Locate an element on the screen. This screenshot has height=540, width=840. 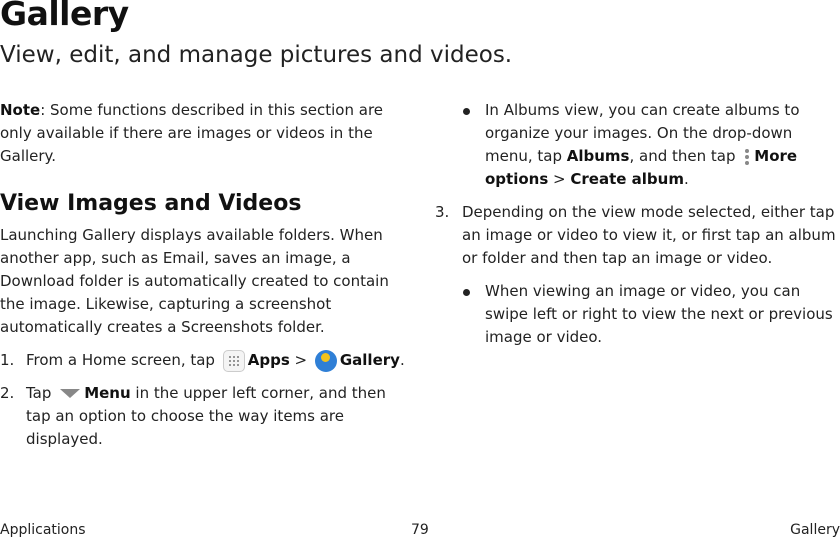
menu-label: Menu is located at coordinates (107, 393).